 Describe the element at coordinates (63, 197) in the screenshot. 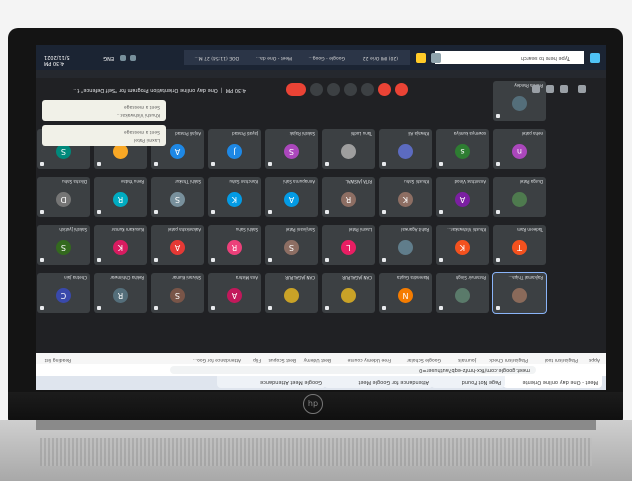

I see `participant-tile: D Diksha Sahu` at that location.